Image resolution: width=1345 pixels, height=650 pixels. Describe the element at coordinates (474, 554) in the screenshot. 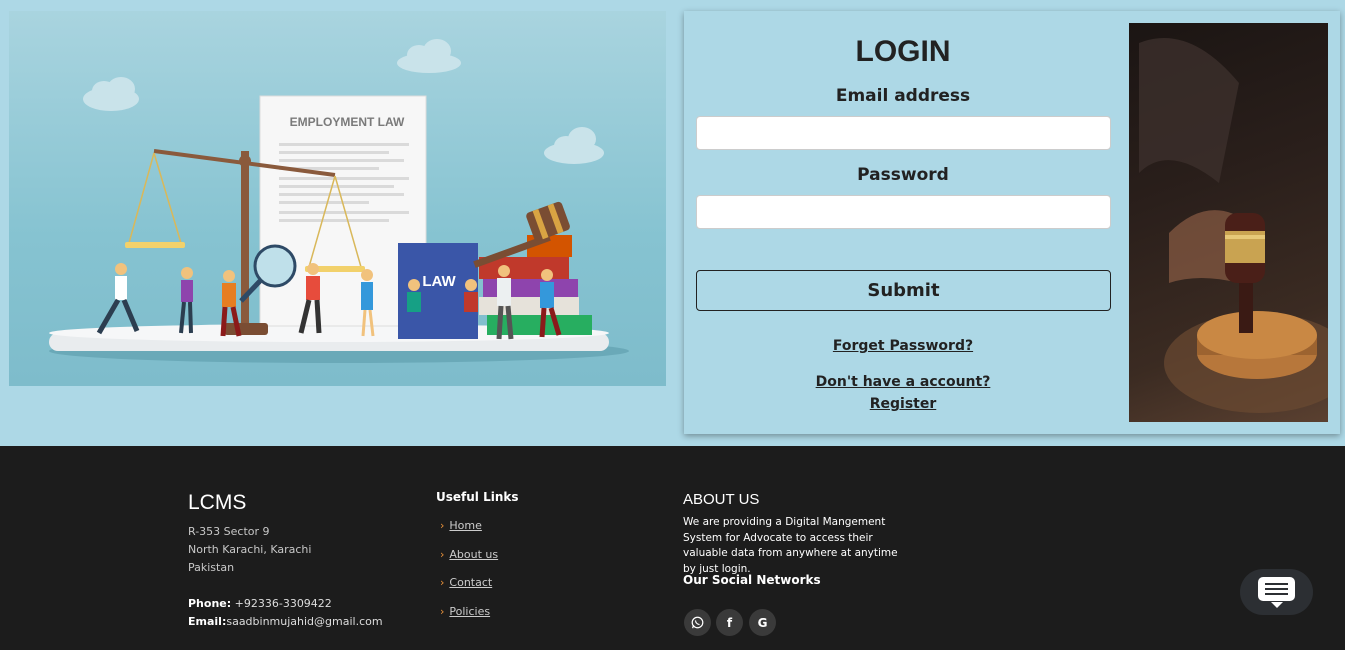

I see `link-label: About us` at that location.